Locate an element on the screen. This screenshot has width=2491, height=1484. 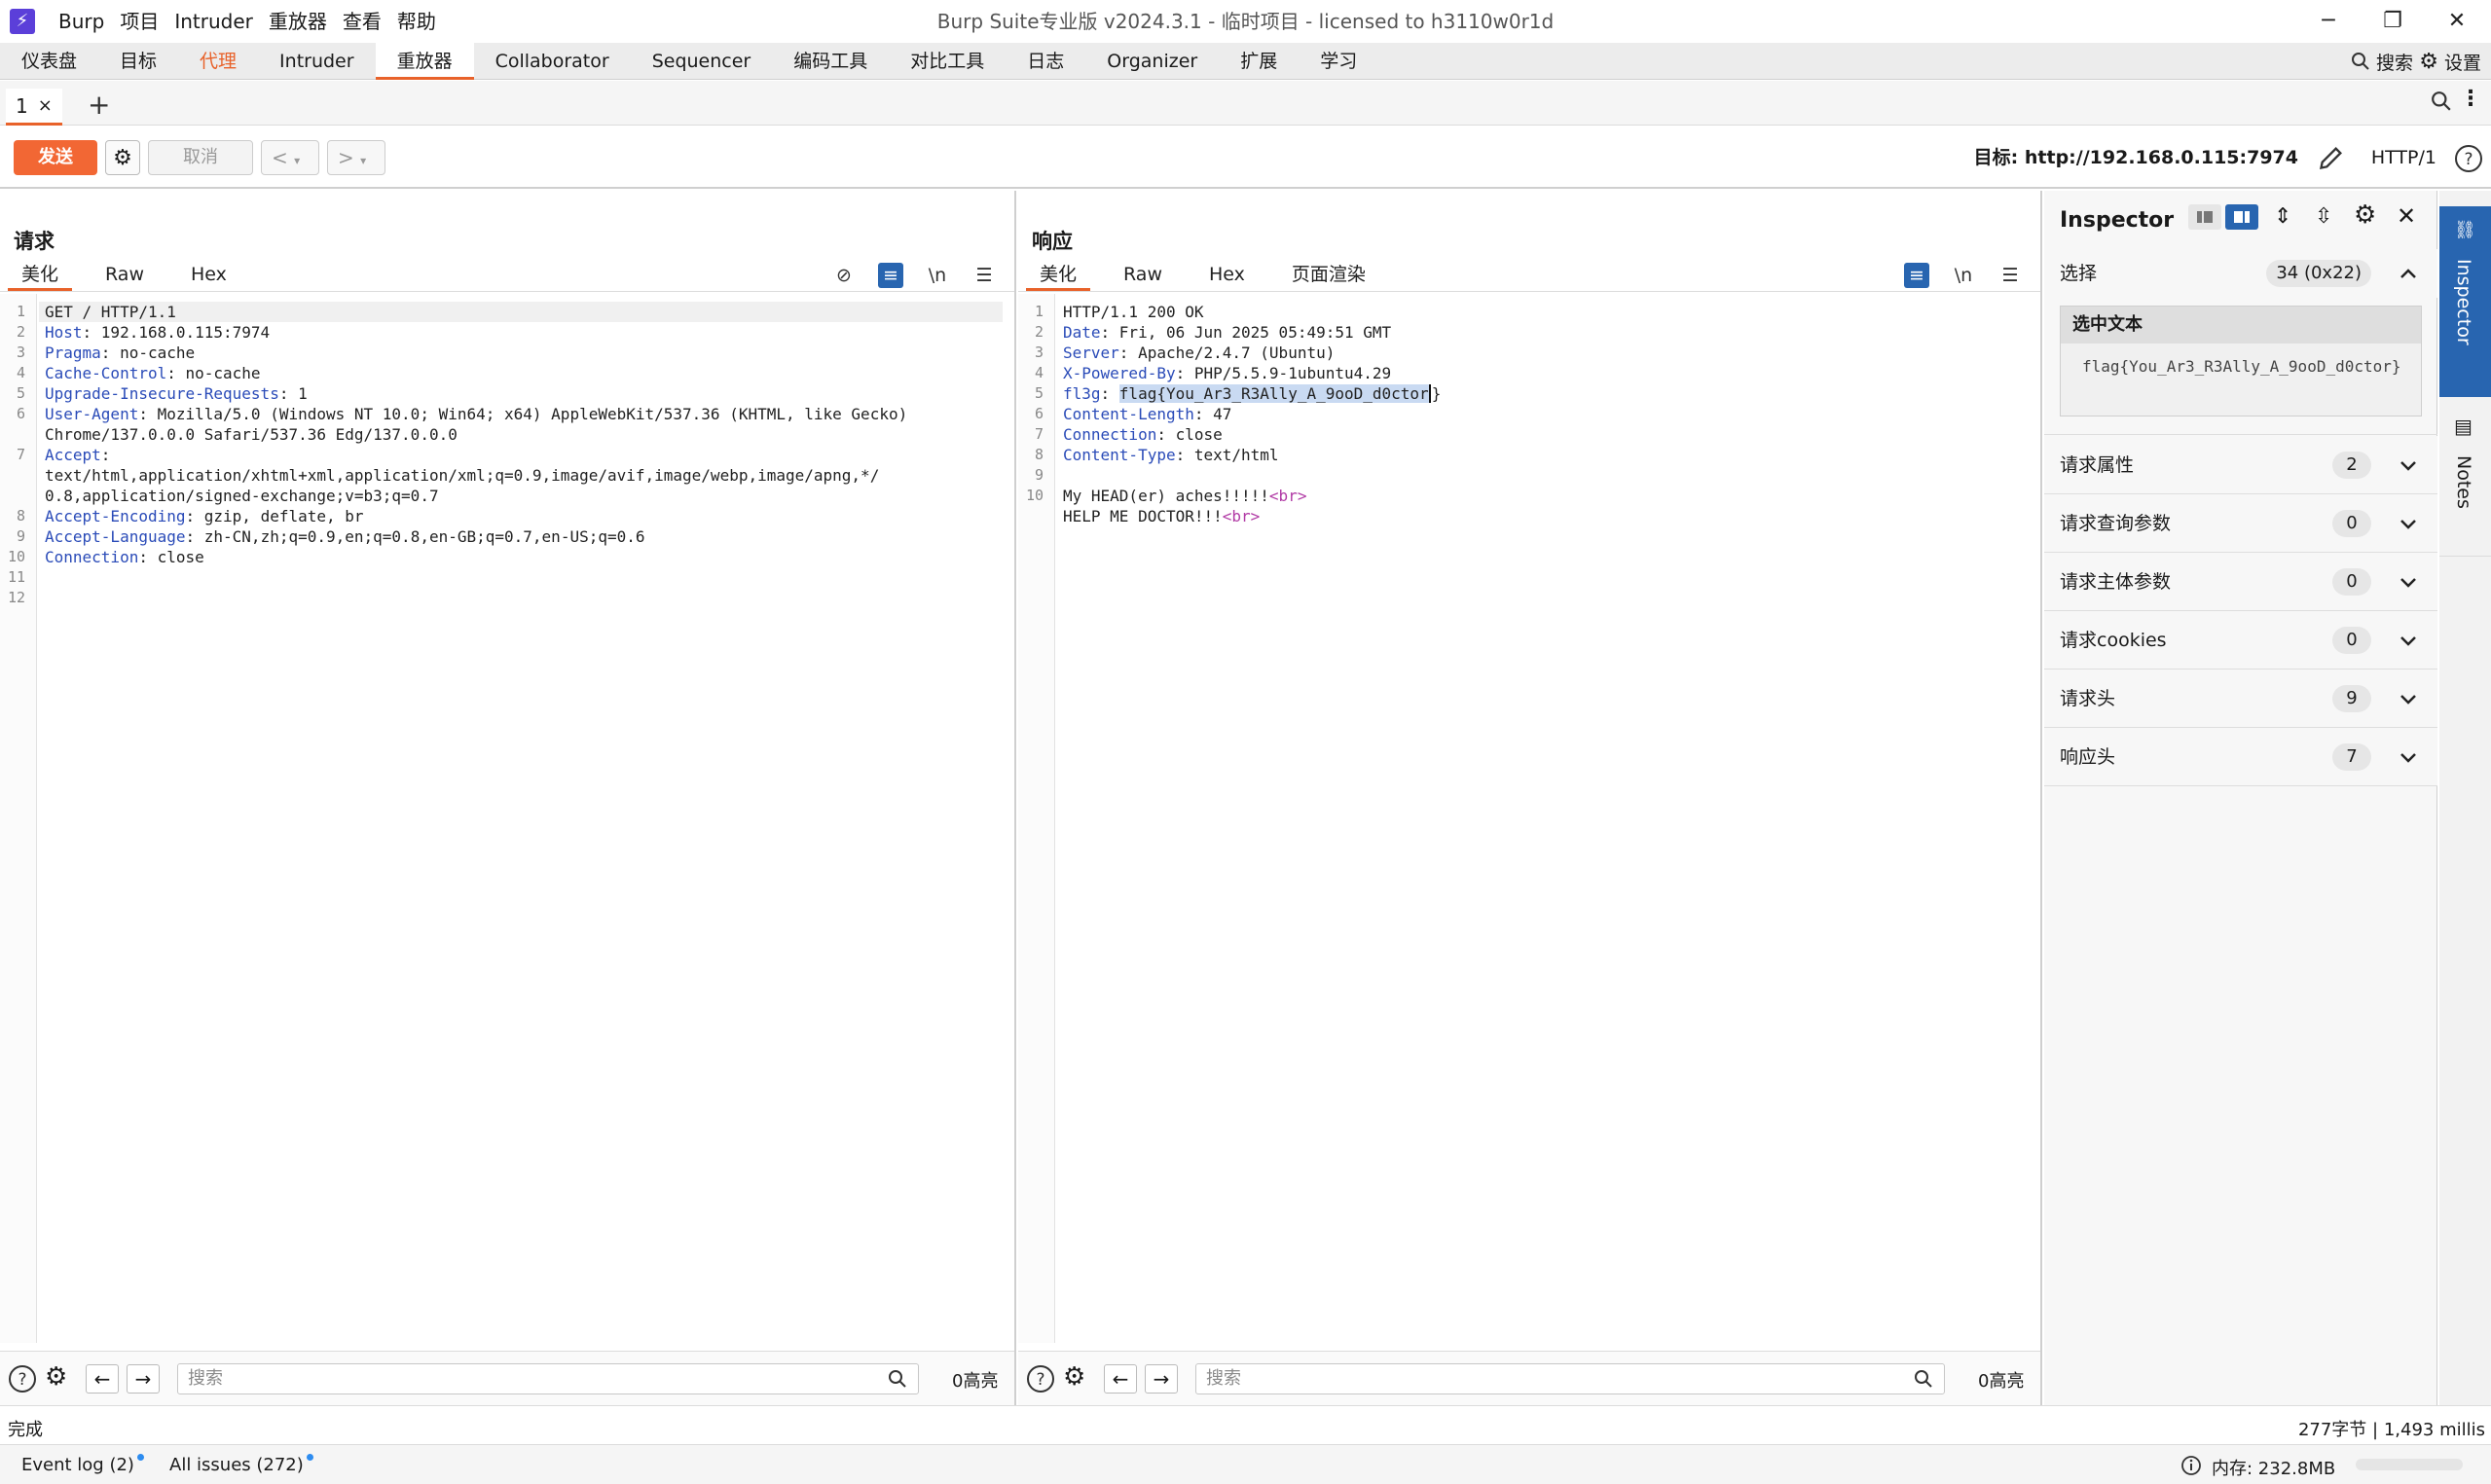
tab-repeater: 重放器 is located at coordinates (424, 61).